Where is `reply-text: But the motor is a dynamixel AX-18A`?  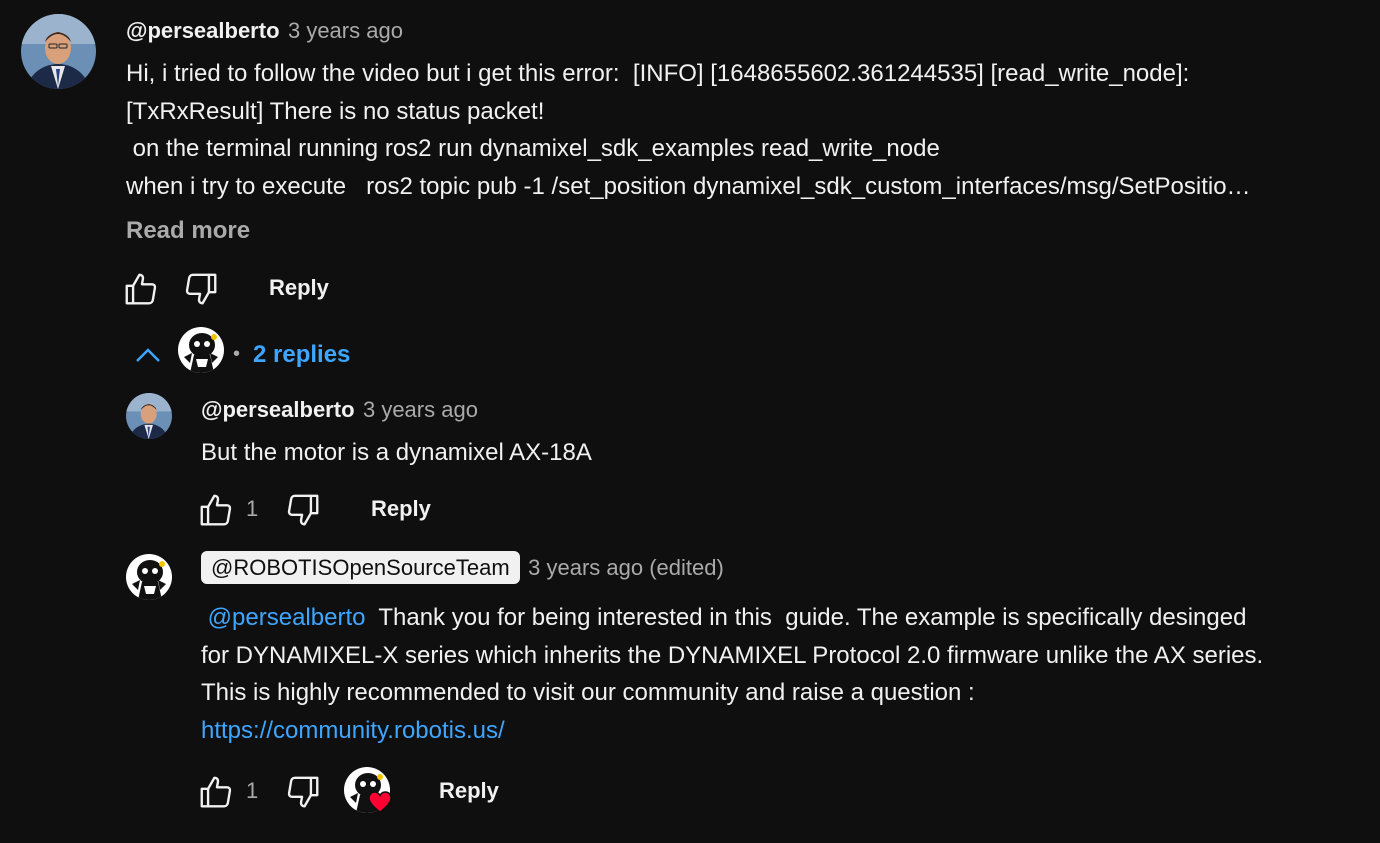 reply-text: But the motor is a dynamixel AX-18A is located at coordinates (396, 452).